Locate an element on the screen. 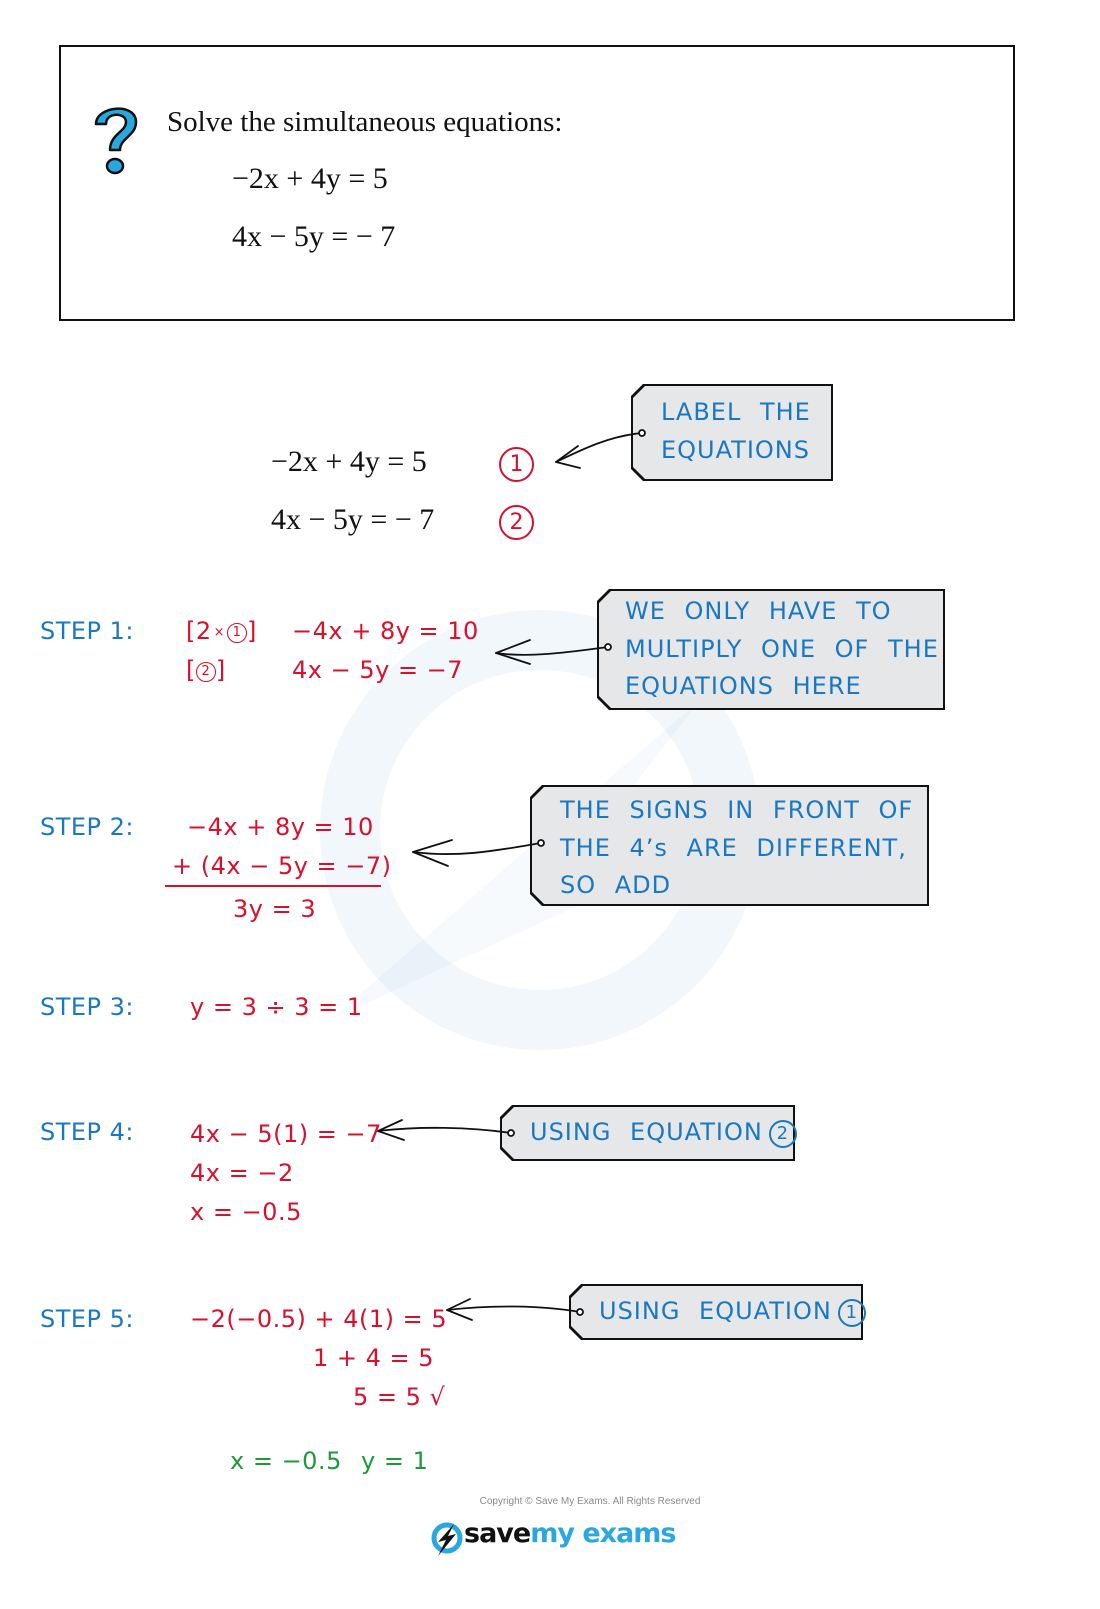 Image resolution: width=1100 pixels, height=1609 pixels. note-line: EQUATIONS is located at coordinates (735, 449).